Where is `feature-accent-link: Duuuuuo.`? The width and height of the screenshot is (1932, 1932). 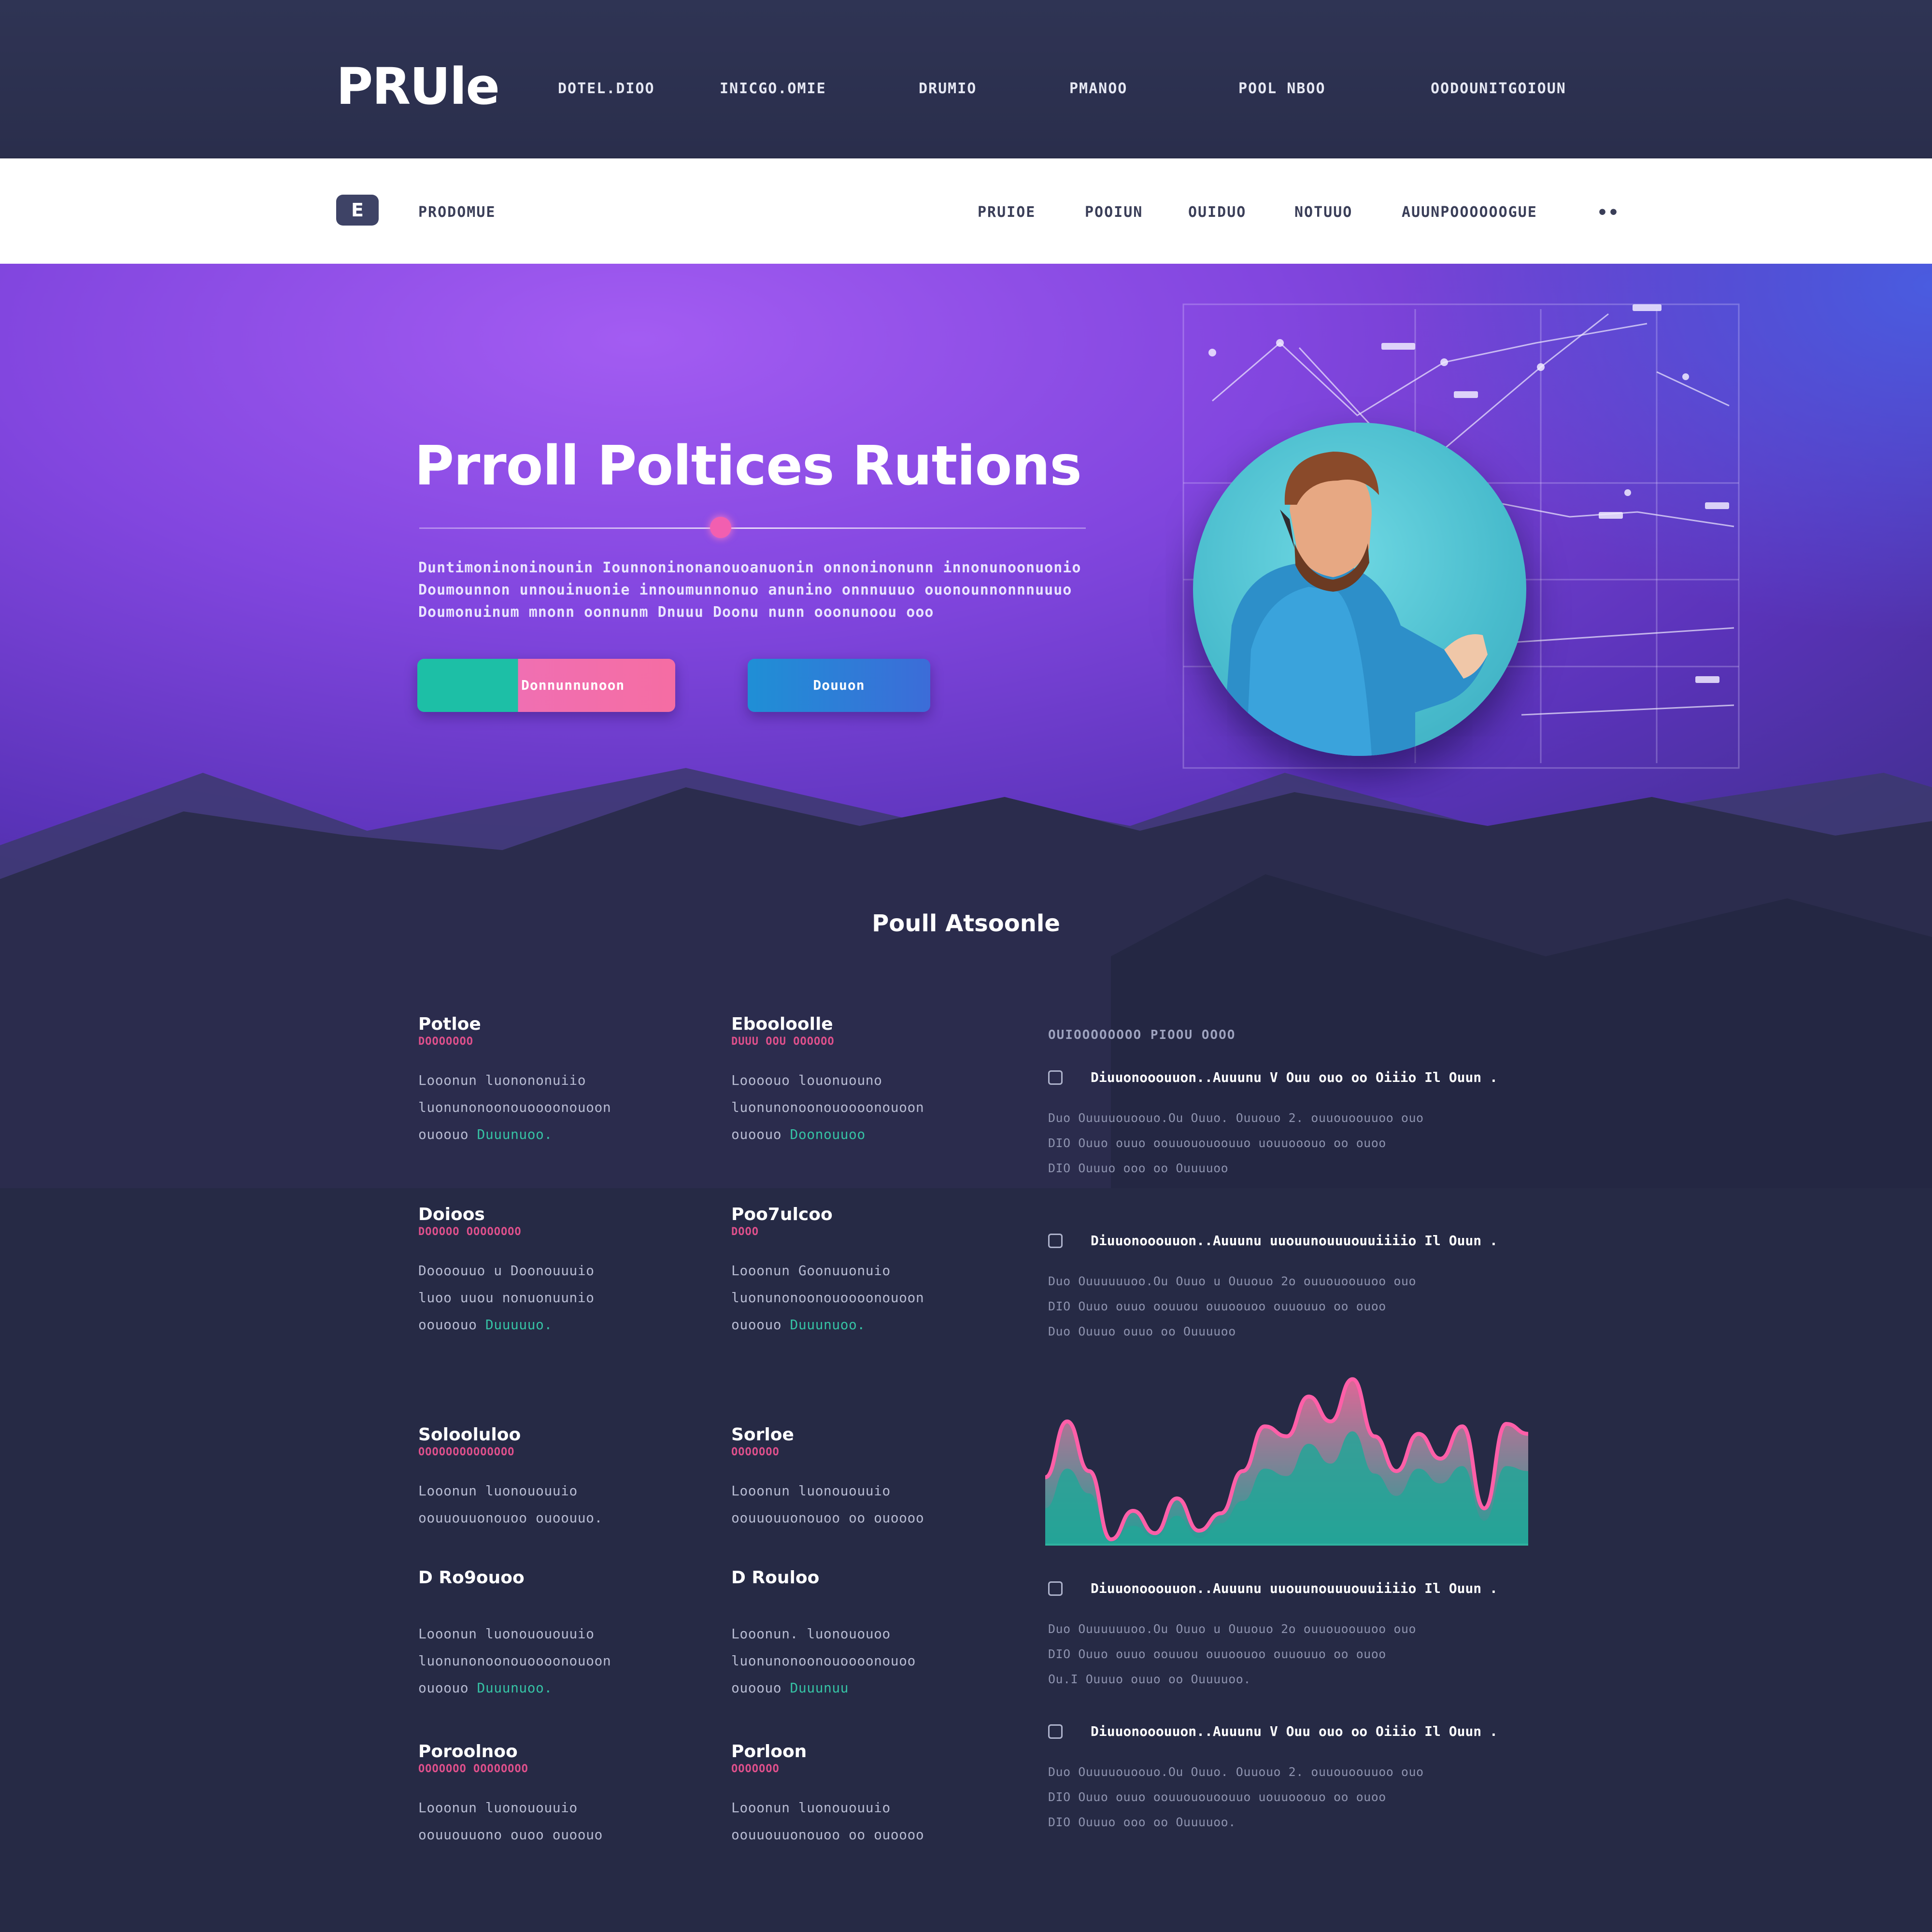 feature-accent-link: Duuuuuo. is located at coordinates (519, 1325).